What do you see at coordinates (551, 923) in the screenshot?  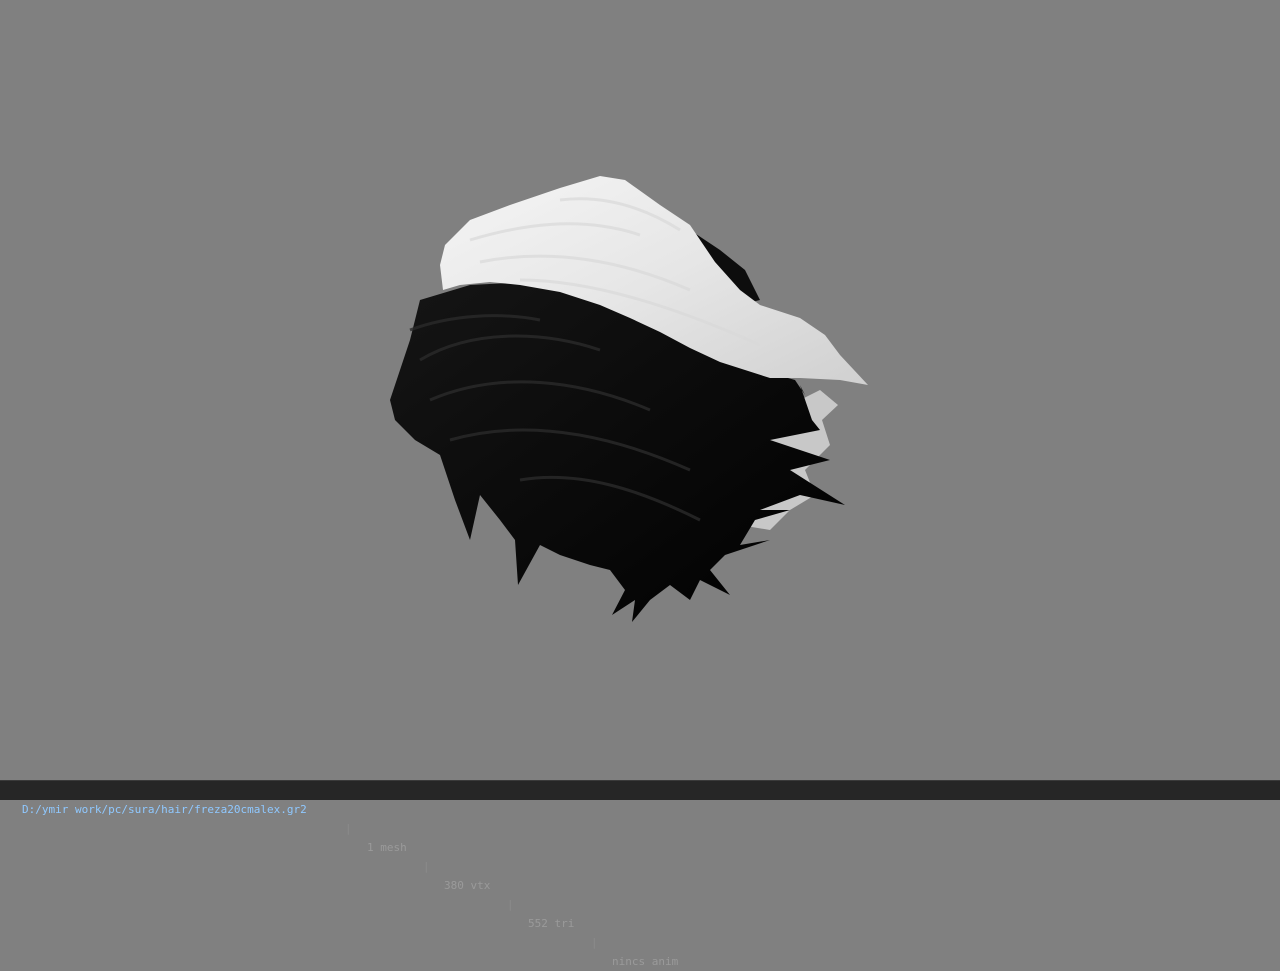 I see `status-triangle-count: 552 tri` at bounding box center [551, 923].